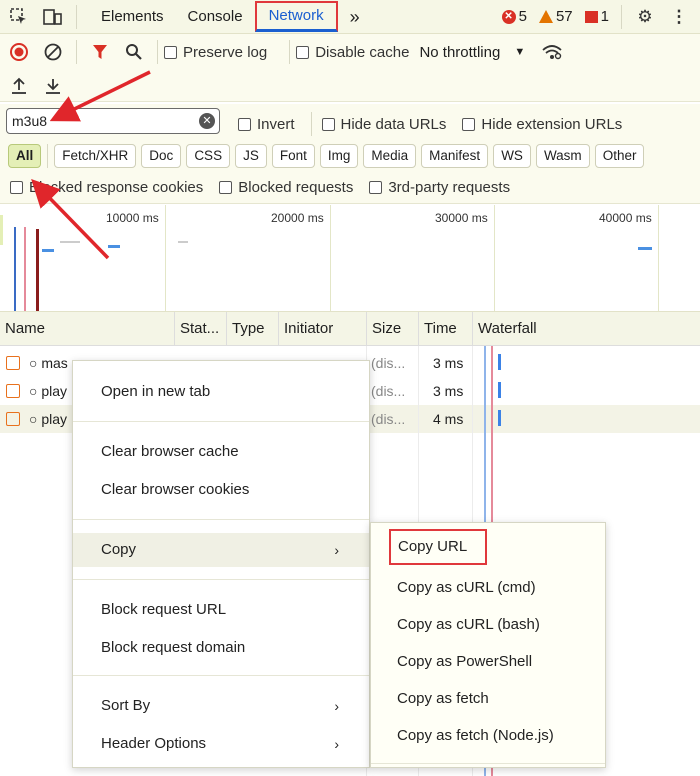 The image size is (700, 776). I want to click on issues-count-badge: 1, so click(596, 16).